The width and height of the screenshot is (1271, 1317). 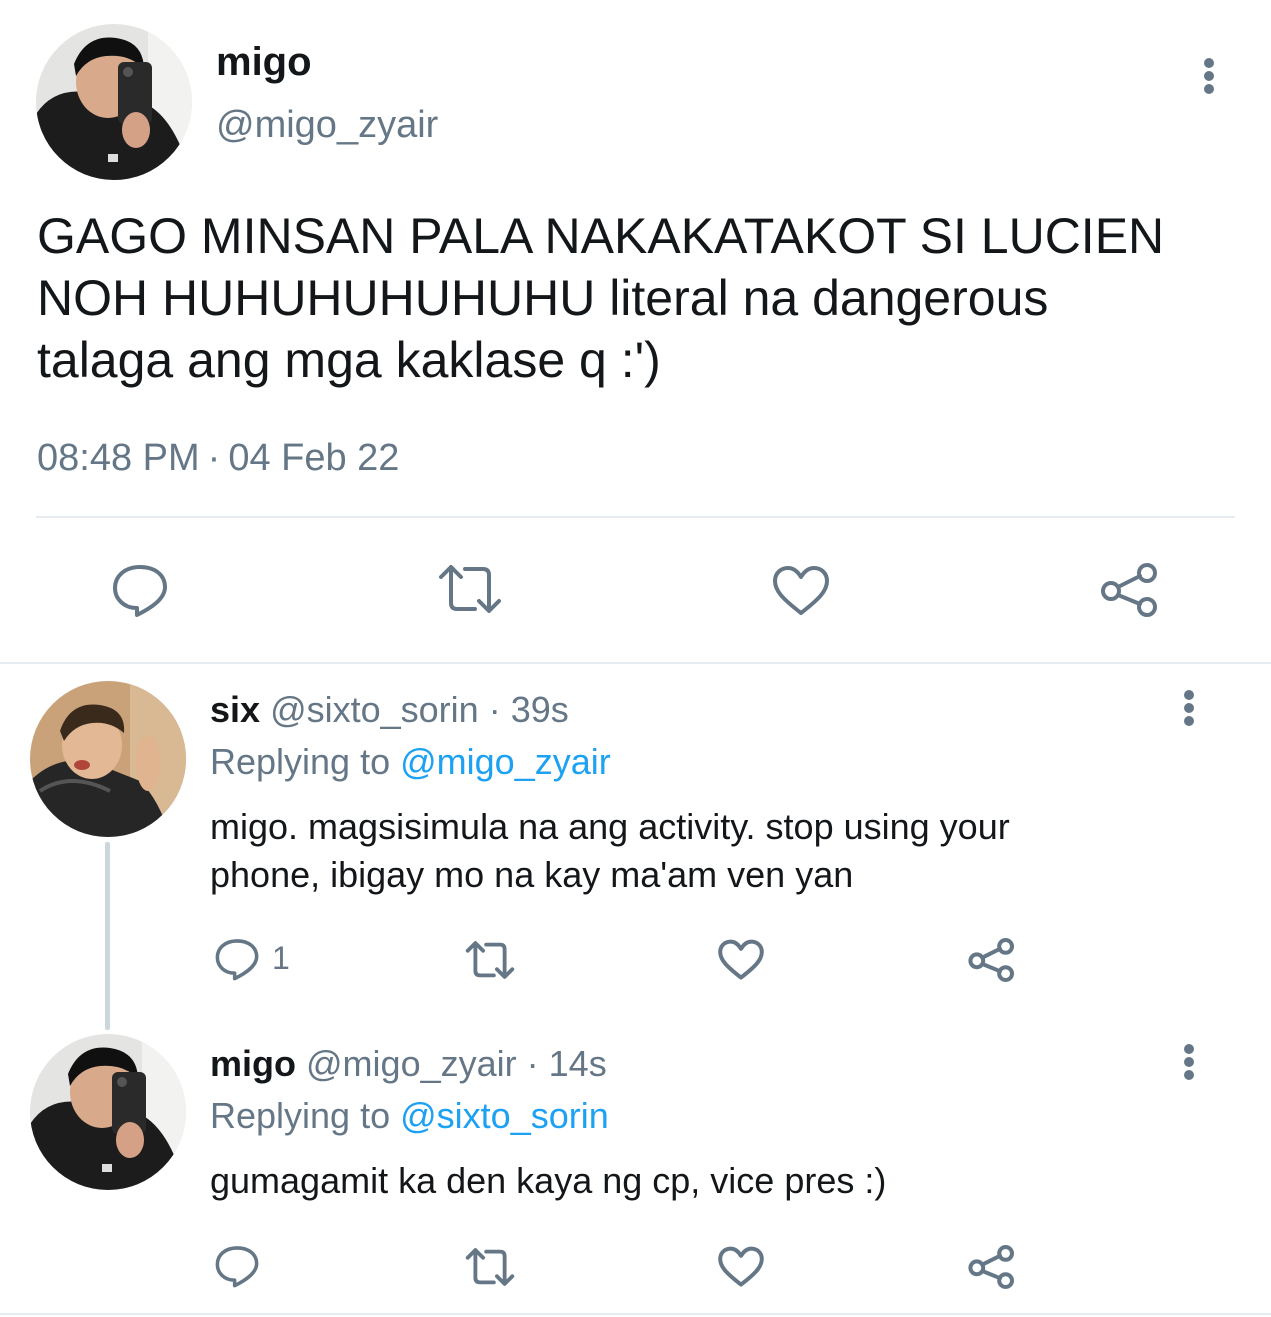 I want to click on reply-display-name: six, so click(x=235, y=709).